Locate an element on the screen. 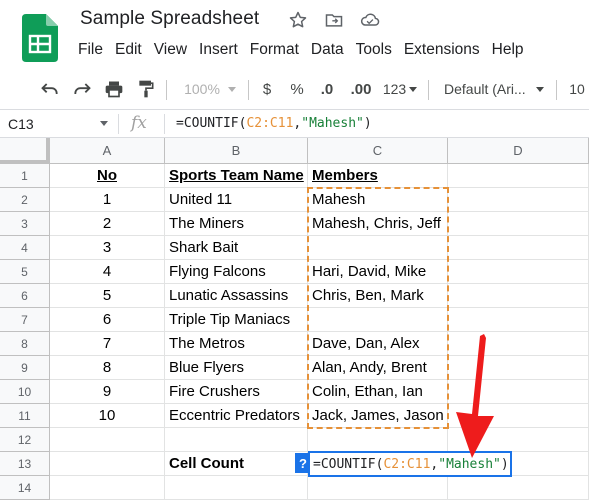  chevron-down-icon is located at coordinates (104, 123).